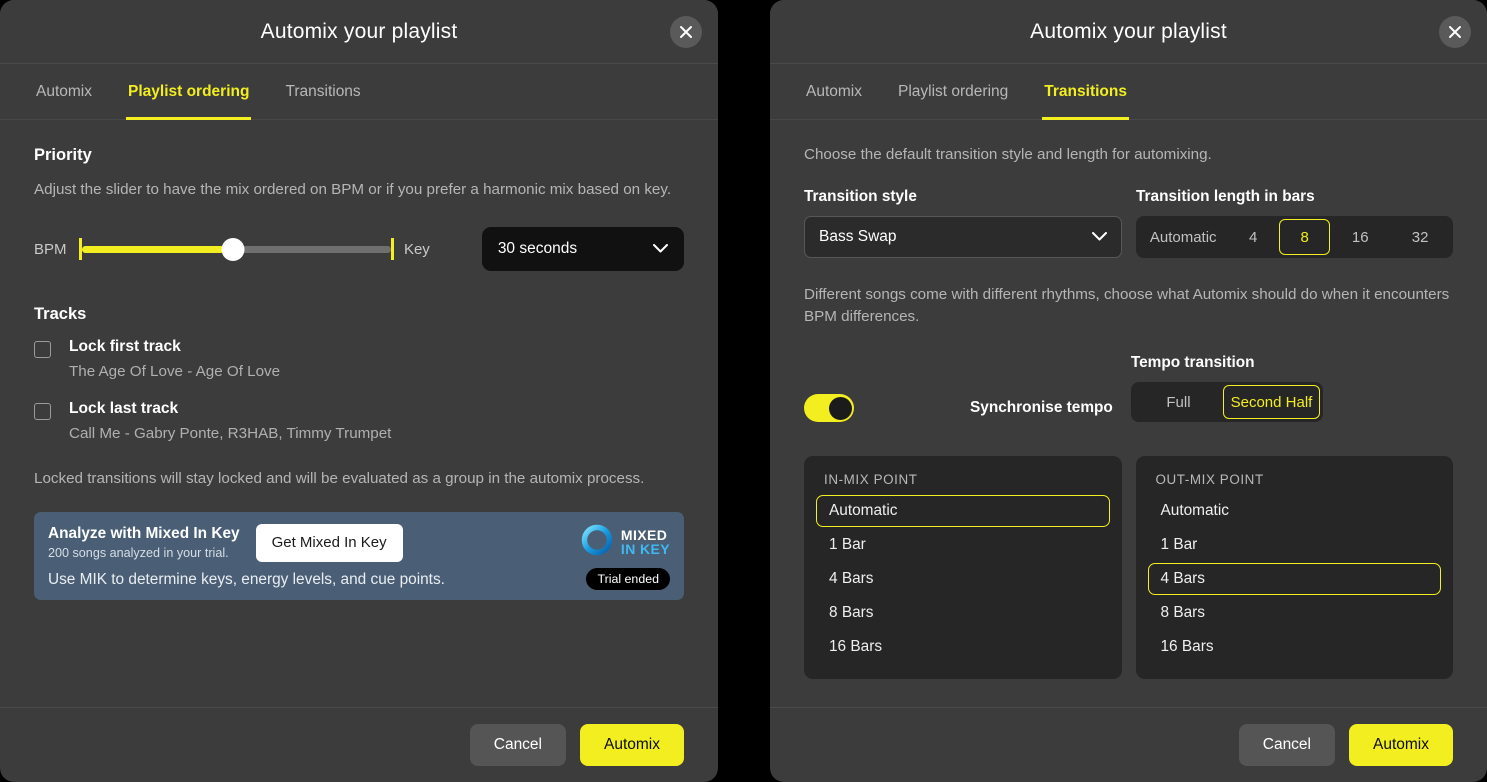  I want to click on slider-fill, so click(158, 249).